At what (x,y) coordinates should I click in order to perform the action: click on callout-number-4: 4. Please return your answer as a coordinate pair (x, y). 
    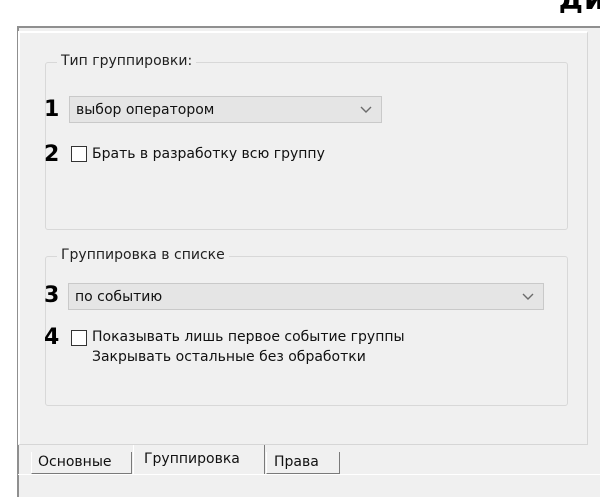
    Looking at the image, I should click on (52, 337).